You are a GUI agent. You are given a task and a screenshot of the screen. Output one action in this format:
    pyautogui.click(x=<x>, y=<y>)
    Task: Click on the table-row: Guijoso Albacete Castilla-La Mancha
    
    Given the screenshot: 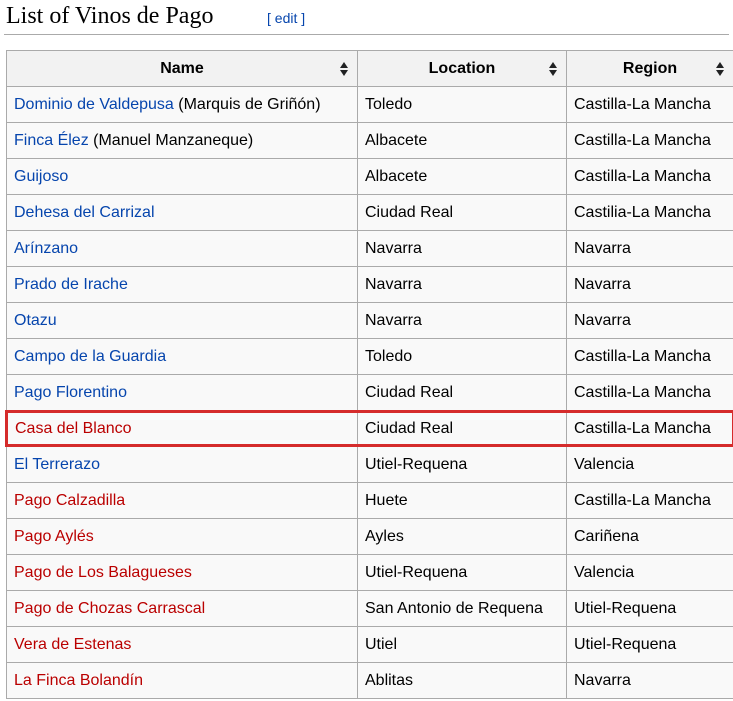 What is the action you would take?
    pyautogui.click(x=369, y=176)
    